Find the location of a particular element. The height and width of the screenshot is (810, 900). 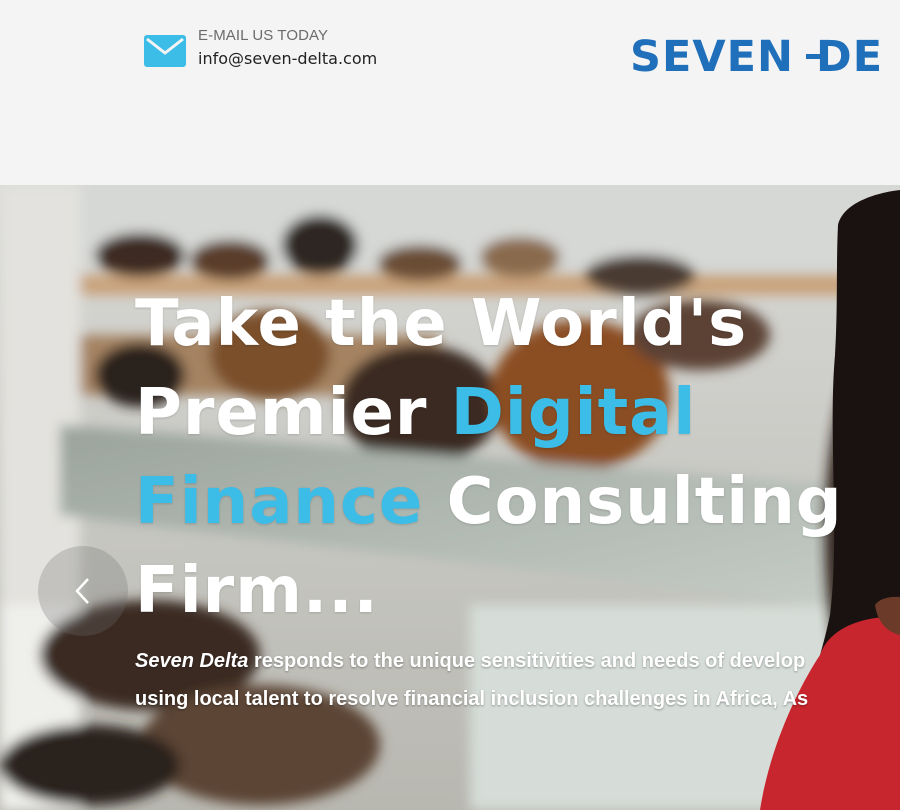

chevron-left-icon is located at coordinates (82, 591).